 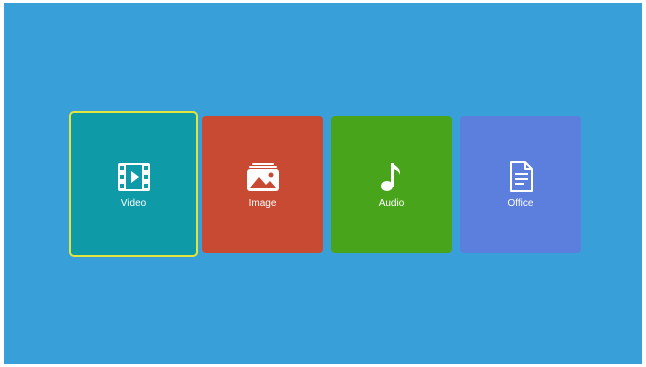 I want to click on document-icon, so click(x=521, y=176).